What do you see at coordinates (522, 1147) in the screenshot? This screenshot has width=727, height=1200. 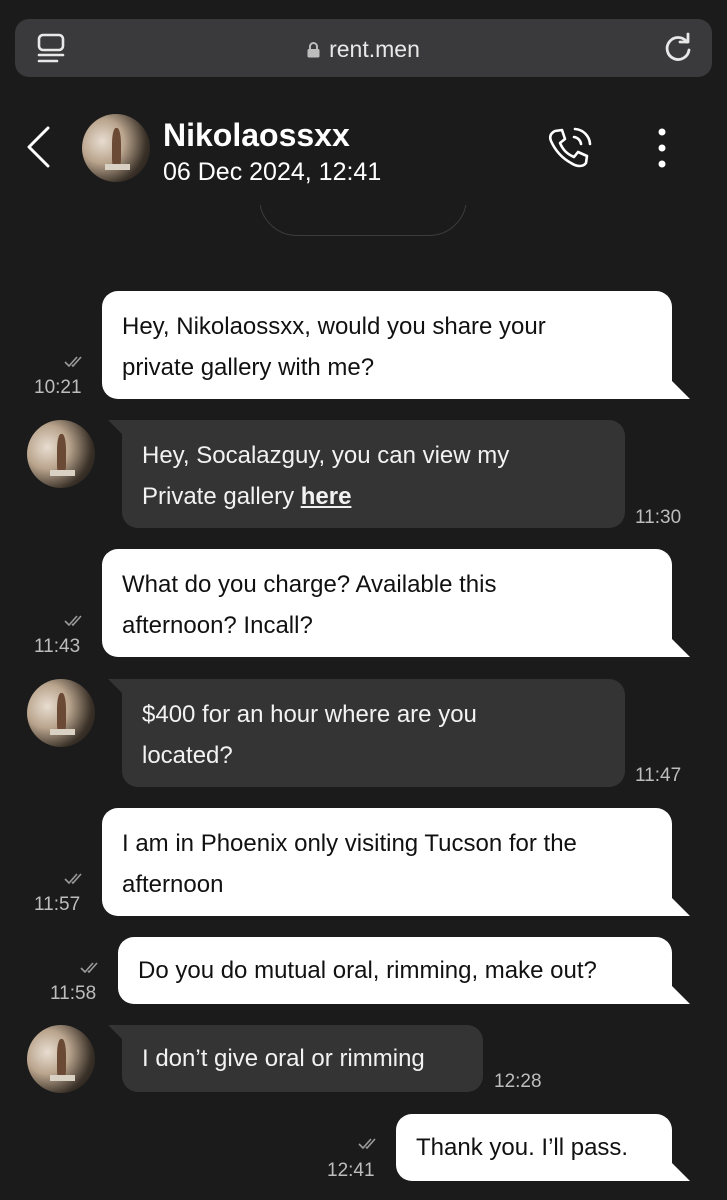 I see `message-text: Thank you. I’ll pass.` at bounding box center [522, 1147].